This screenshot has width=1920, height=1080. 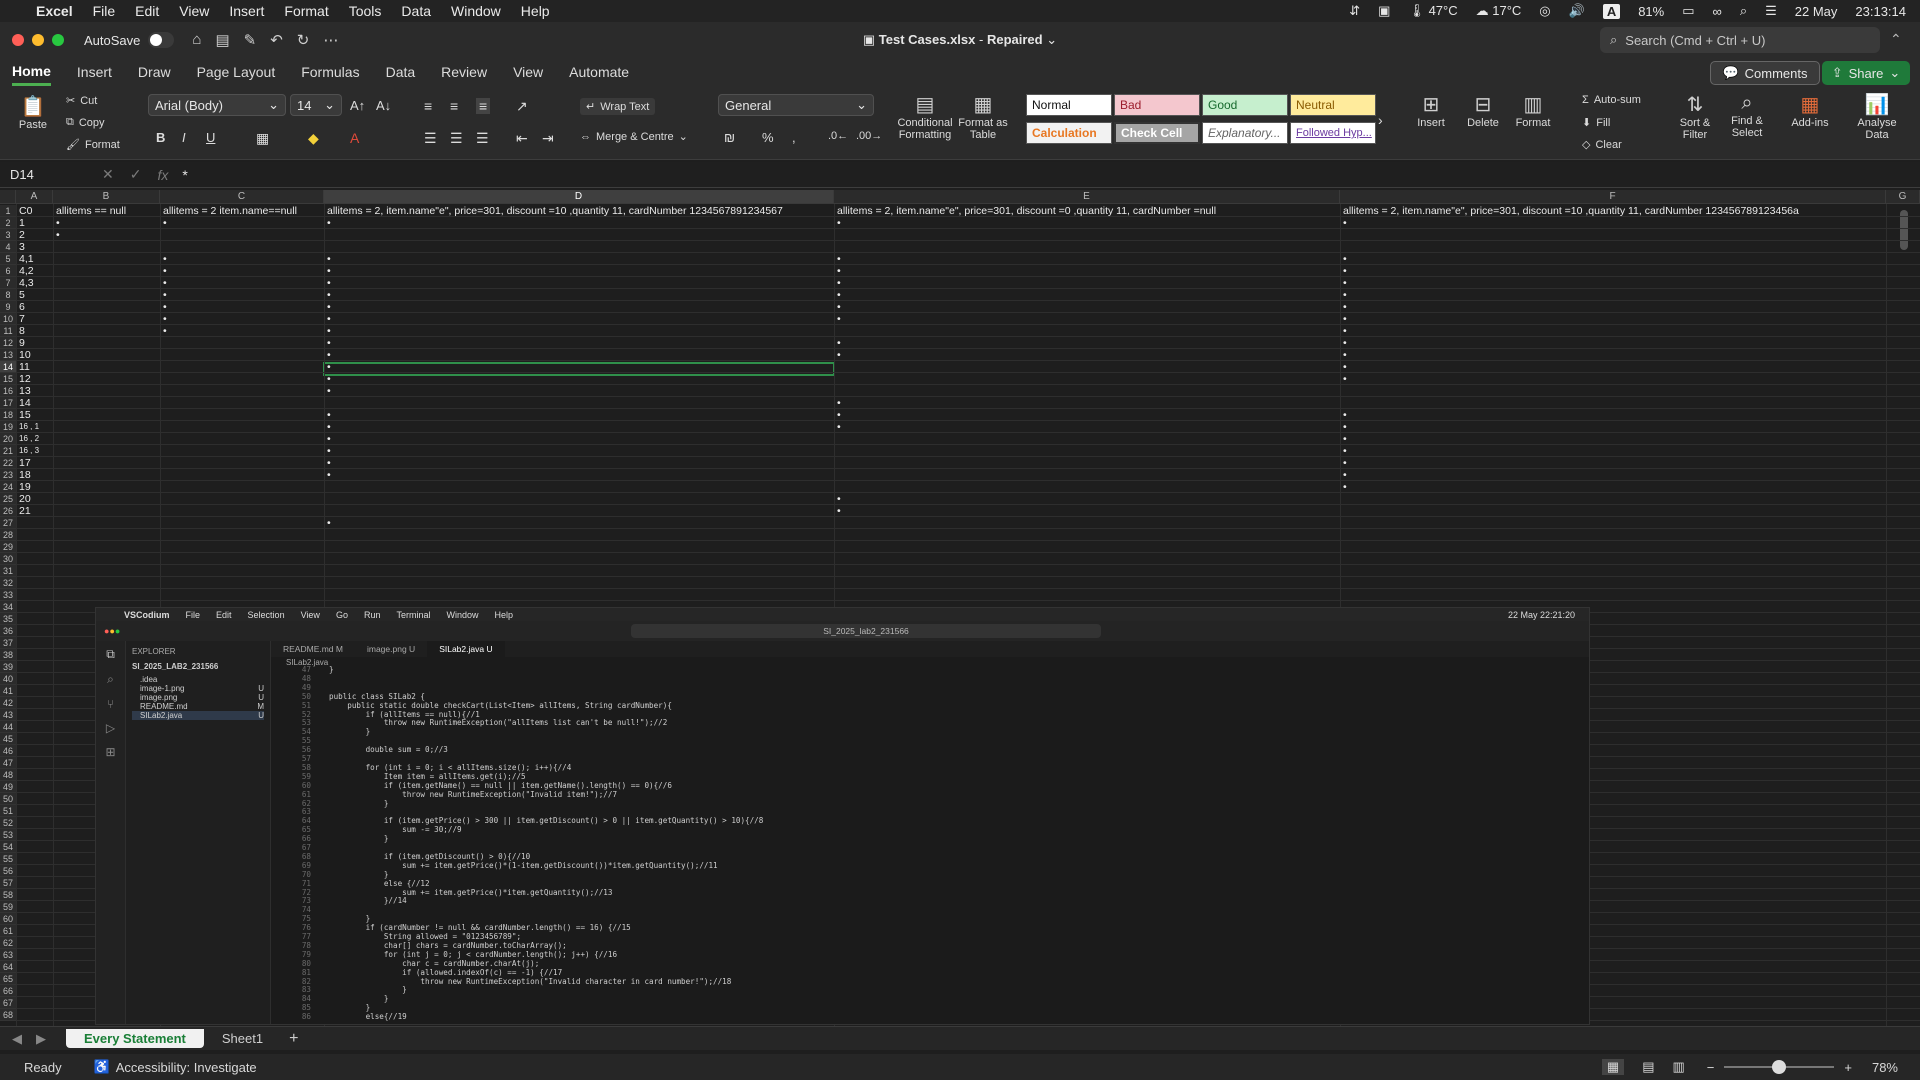 I want to click on link-icon: ∞, so click(x=1717, y=11).